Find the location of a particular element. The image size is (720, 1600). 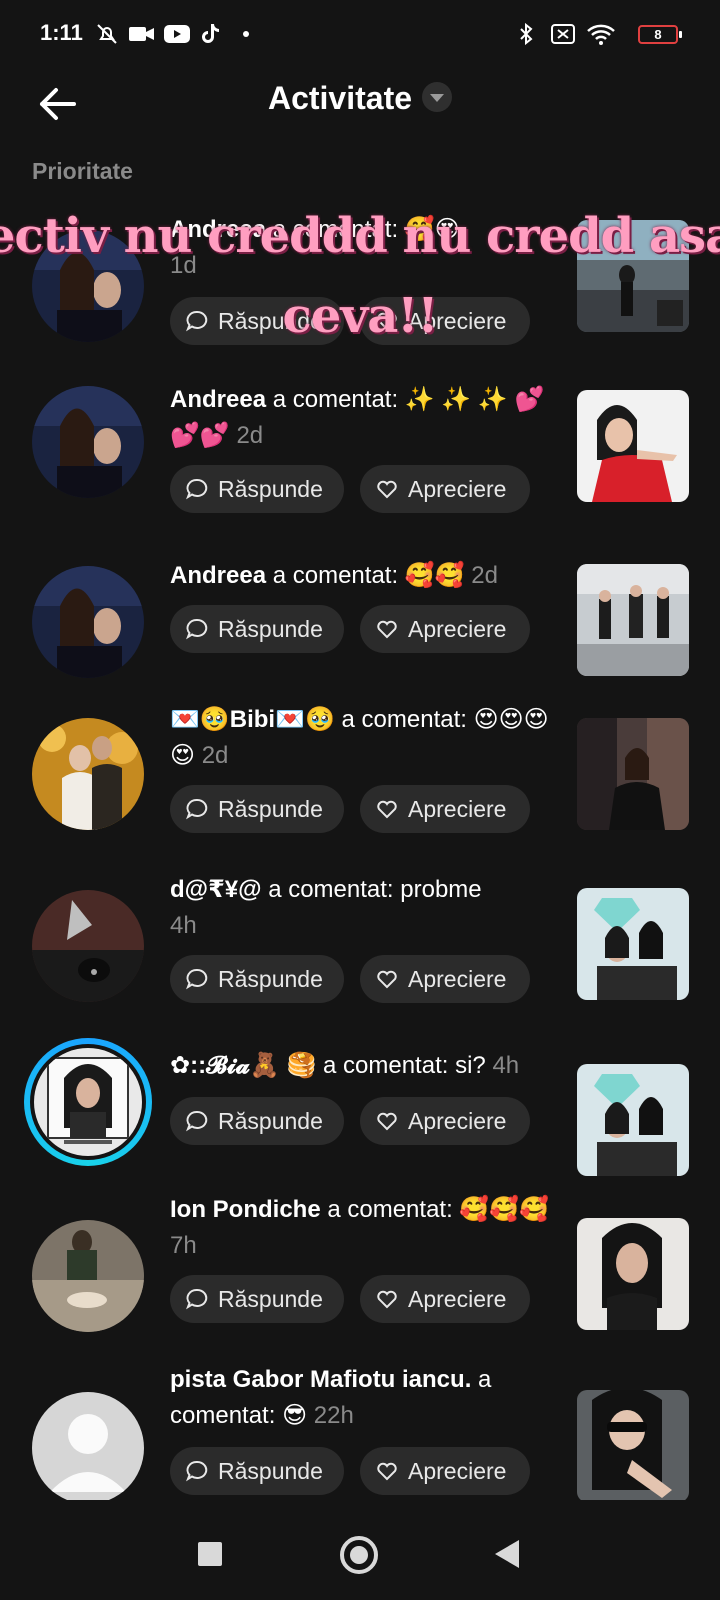

title-dropdown: Activitate is located at coordinates (360, 98).